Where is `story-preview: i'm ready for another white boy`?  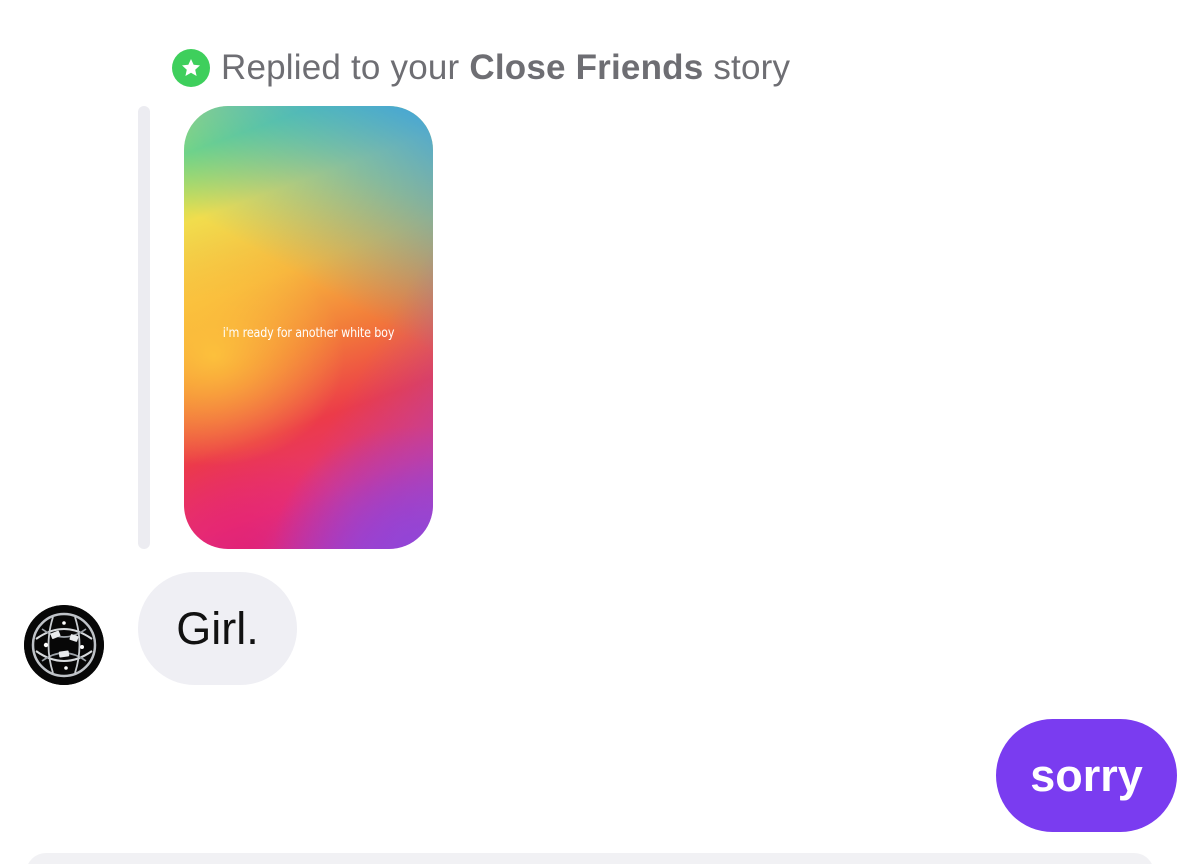
story-preview: i'm ready for another white boy is located at coordinates (308, 327).